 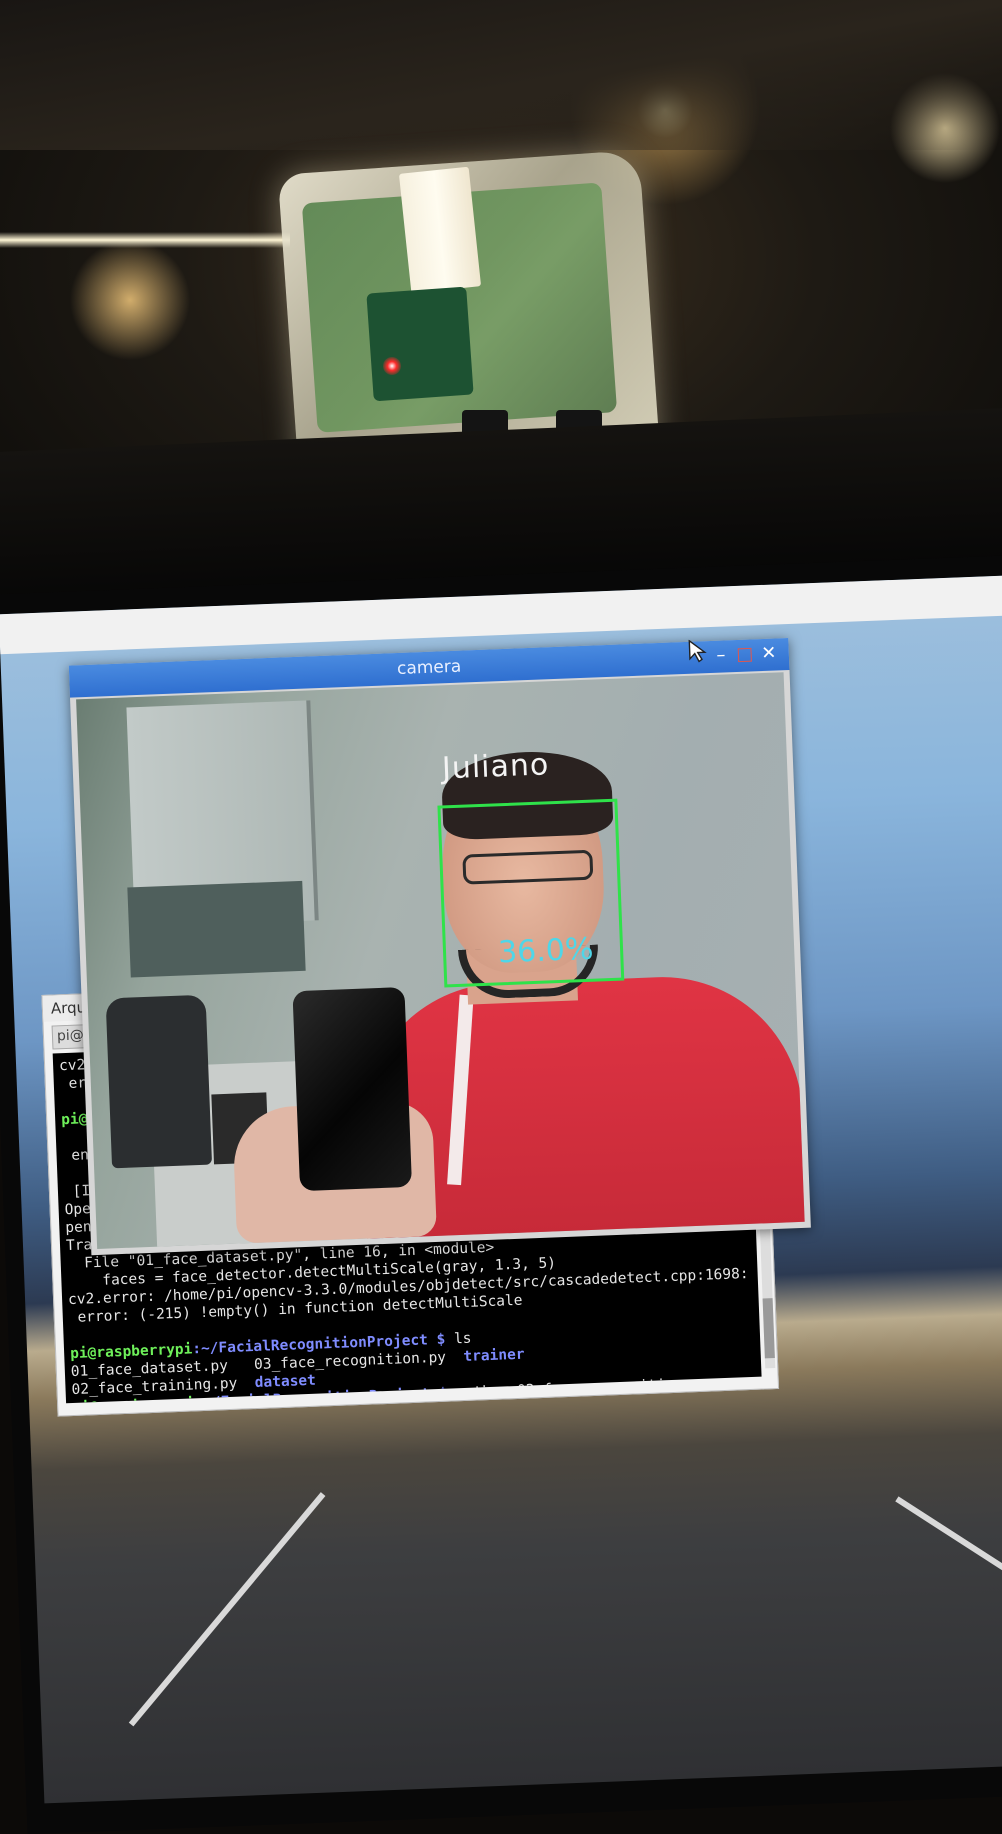 I want to click on maximize-icon: □, so click(x=744, y=654).